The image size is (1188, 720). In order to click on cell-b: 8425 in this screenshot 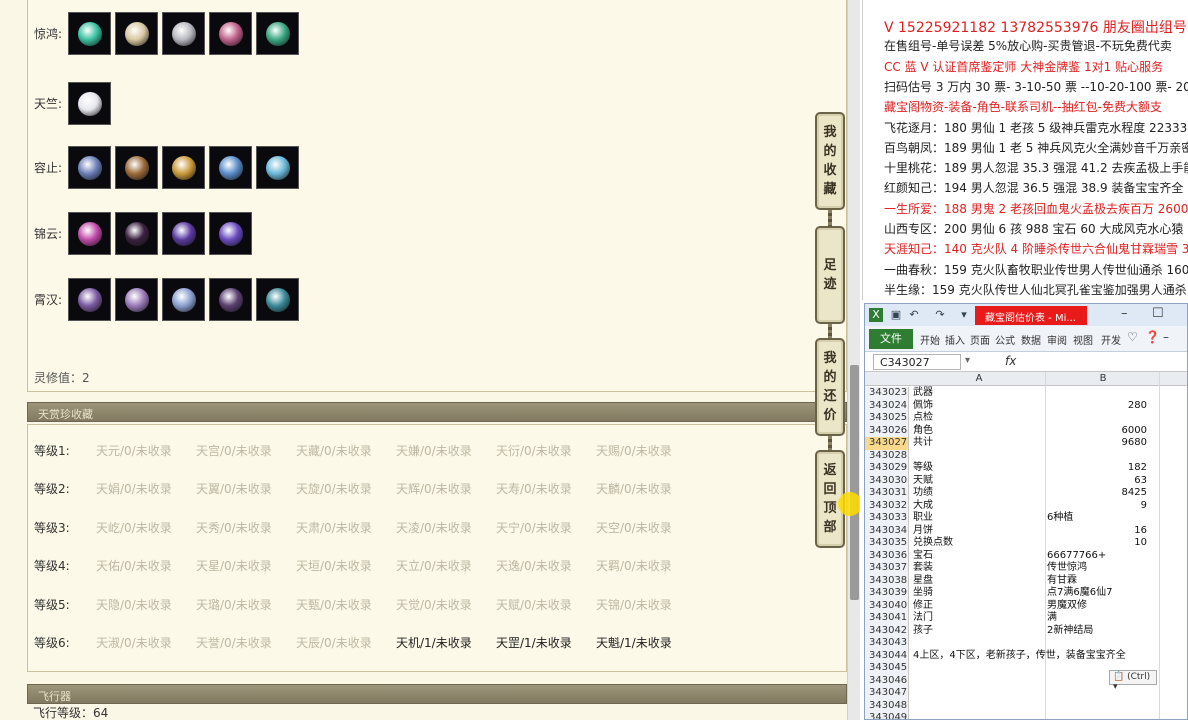, I will do `click(1097, 493)`.